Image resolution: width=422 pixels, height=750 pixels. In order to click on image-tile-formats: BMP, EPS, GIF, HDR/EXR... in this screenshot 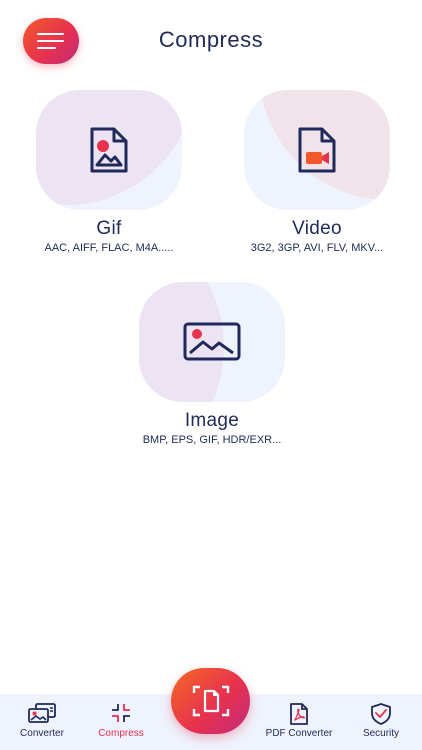, I will do `click(212, 440)`.